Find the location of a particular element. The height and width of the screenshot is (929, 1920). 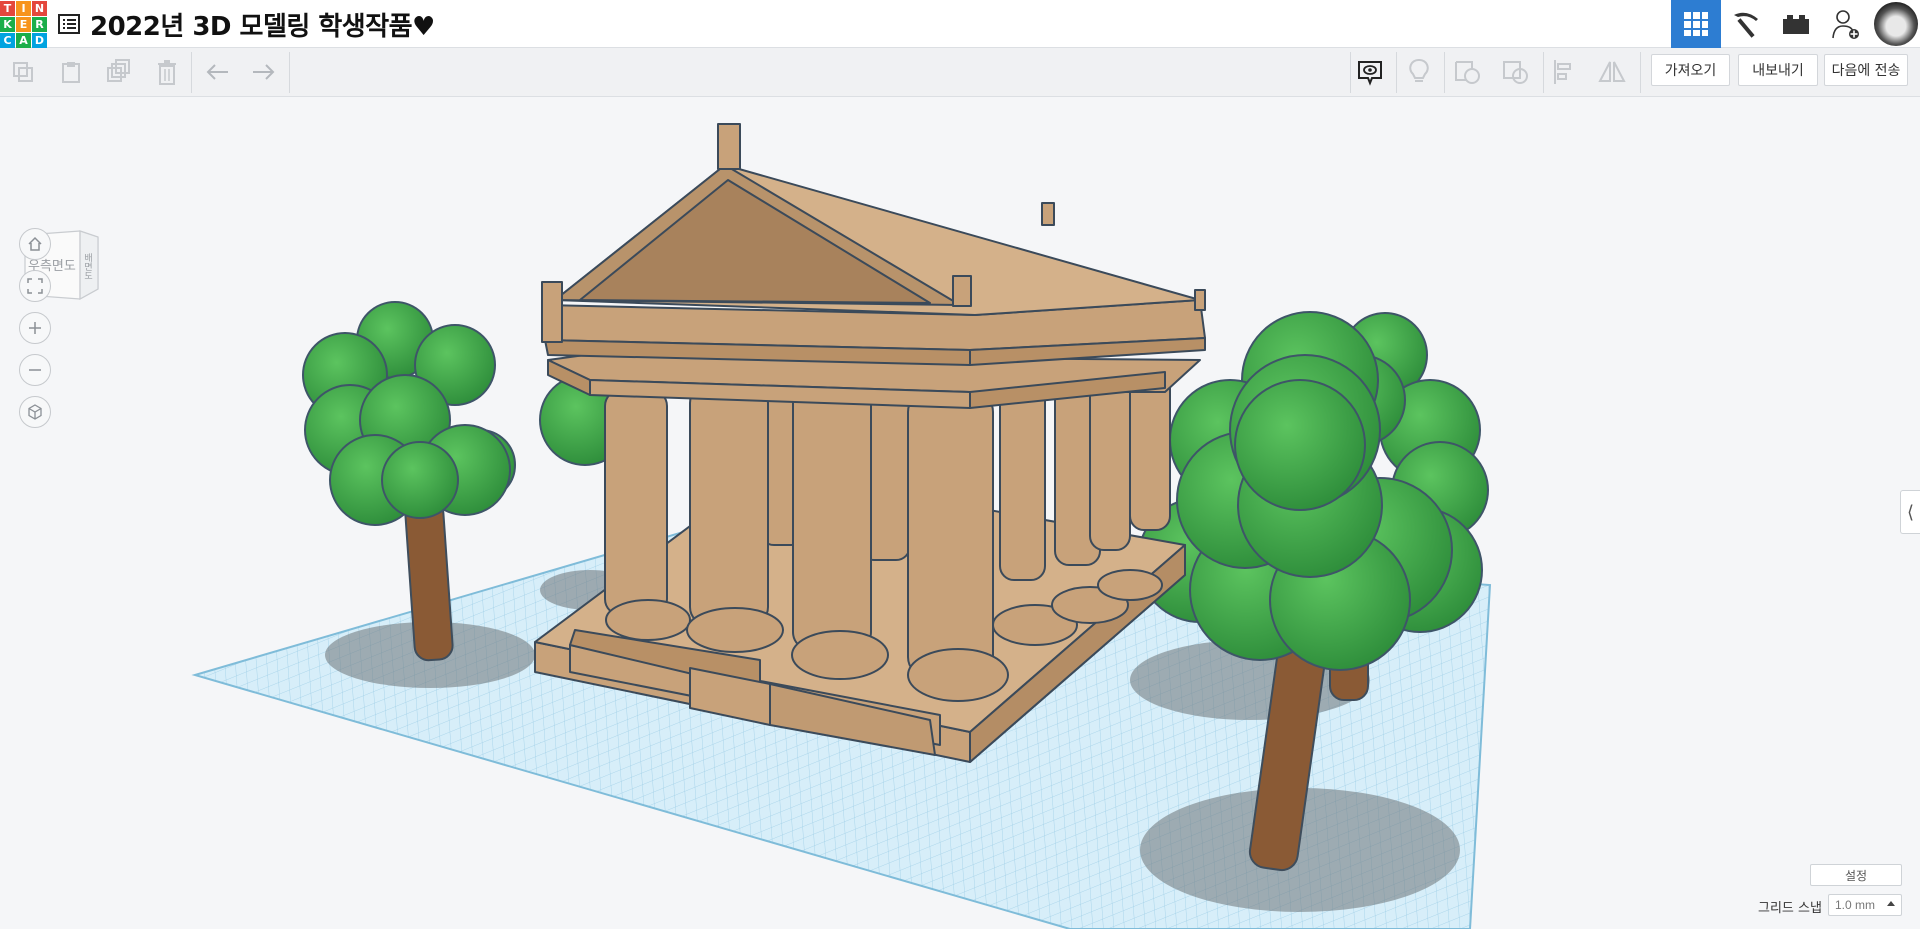

top-bar: TIN KER CAD 2022년 3D 모델링 학생작품♥ is located at coordinates (960, 24).